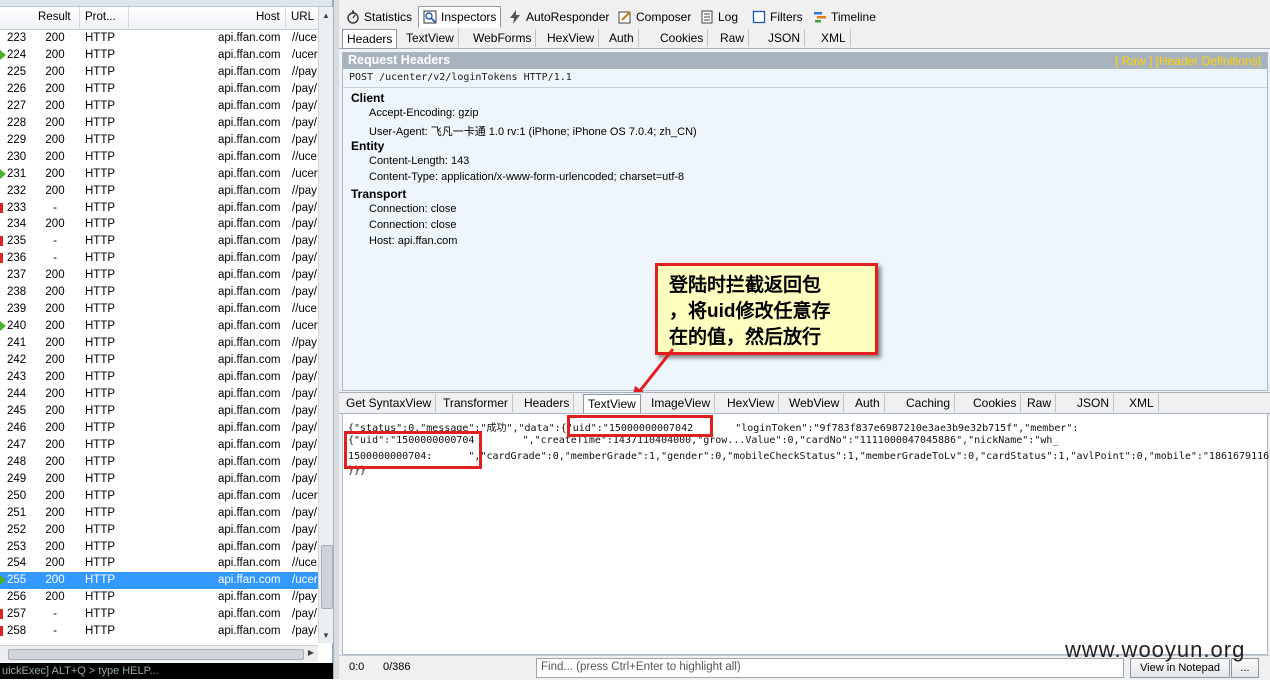 The height and width of the screenshot is (680, 1270). I want to click on session-row: 251 200 HTTP api.ffan.com/pay/, so click(159, 513).